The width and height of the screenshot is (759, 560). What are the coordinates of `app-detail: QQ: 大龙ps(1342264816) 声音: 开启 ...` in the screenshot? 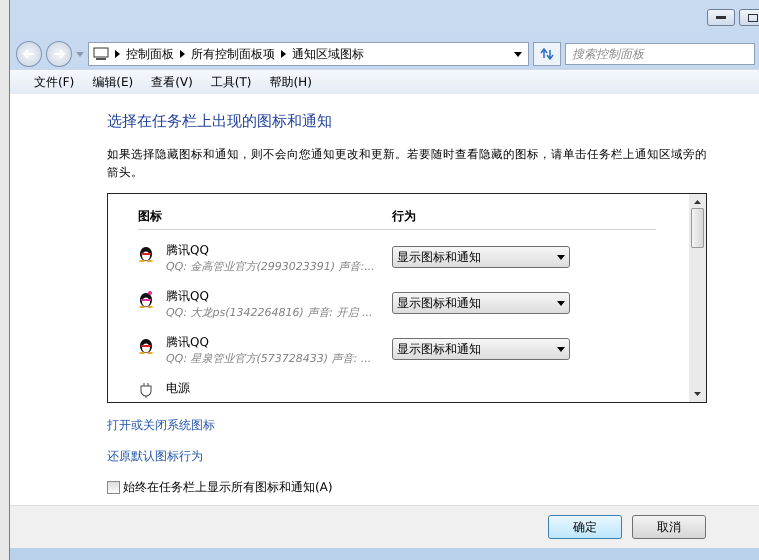 It's located at (270, 312).